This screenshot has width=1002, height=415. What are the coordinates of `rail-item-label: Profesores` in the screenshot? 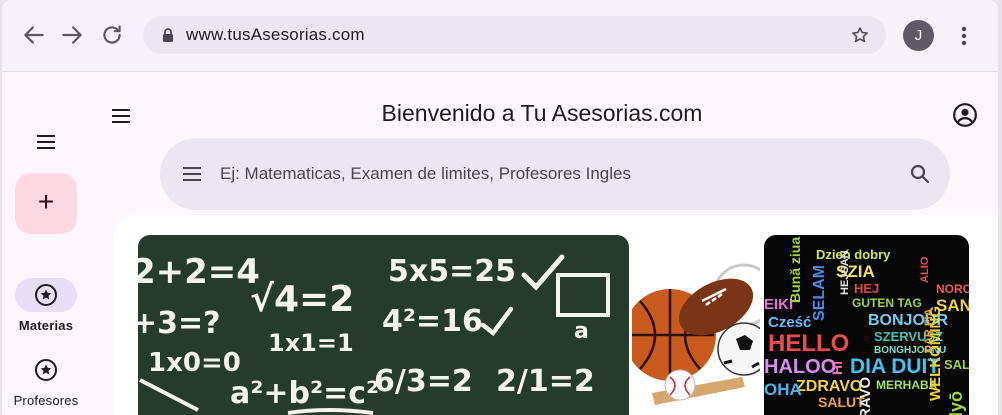 It's located at (46, 400).